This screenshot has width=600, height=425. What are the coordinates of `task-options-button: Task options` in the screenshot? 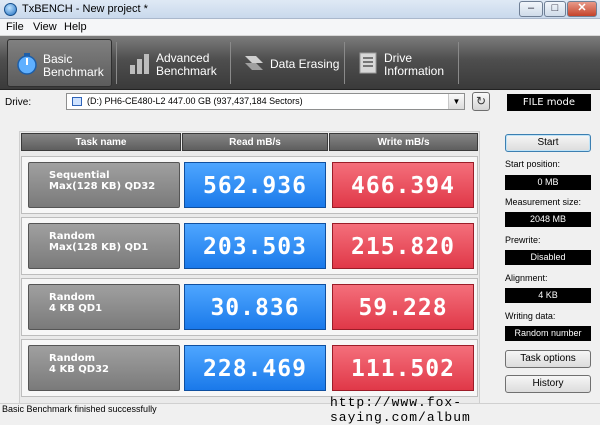 It's located at (548, 359).